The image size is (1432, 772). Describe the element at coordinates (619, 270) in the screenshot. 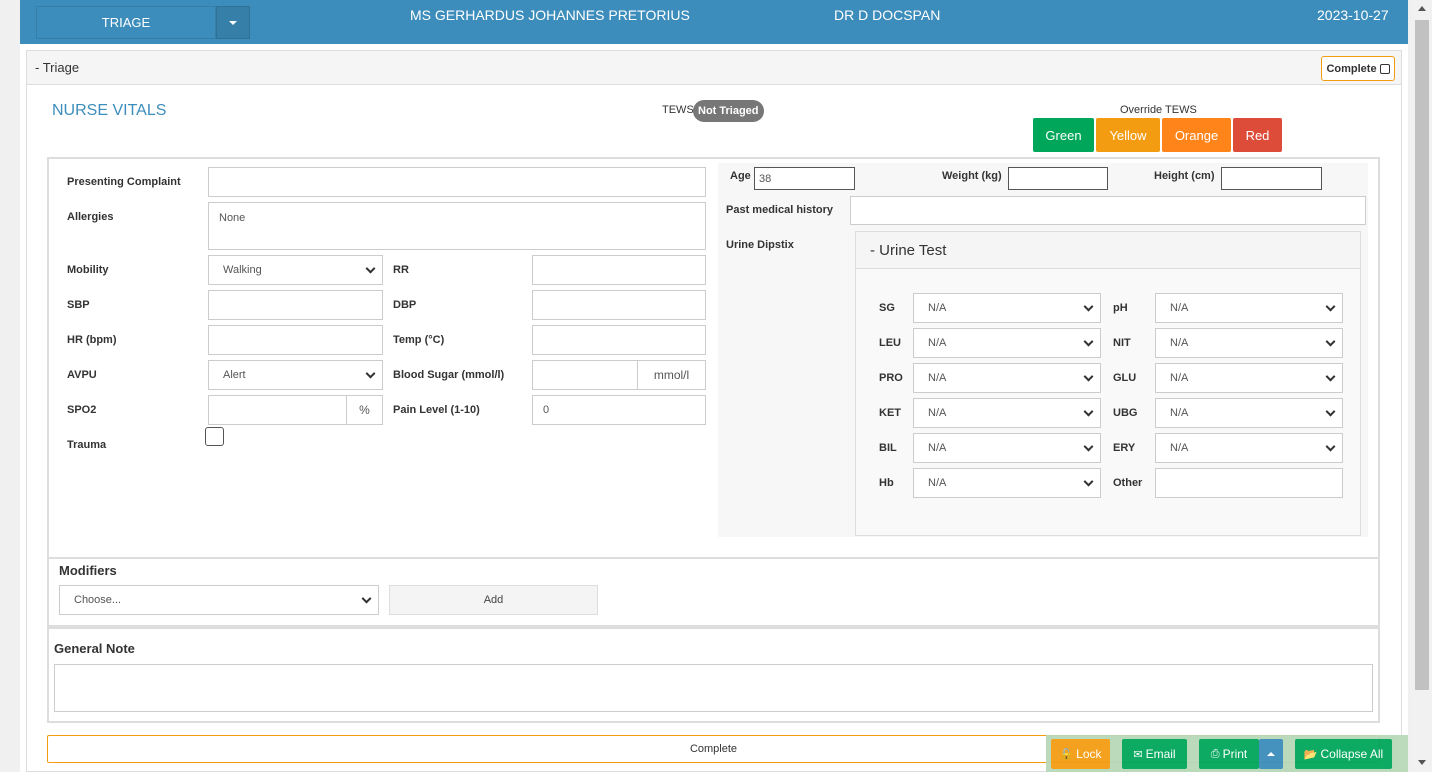

I see `rr-input` at that location.